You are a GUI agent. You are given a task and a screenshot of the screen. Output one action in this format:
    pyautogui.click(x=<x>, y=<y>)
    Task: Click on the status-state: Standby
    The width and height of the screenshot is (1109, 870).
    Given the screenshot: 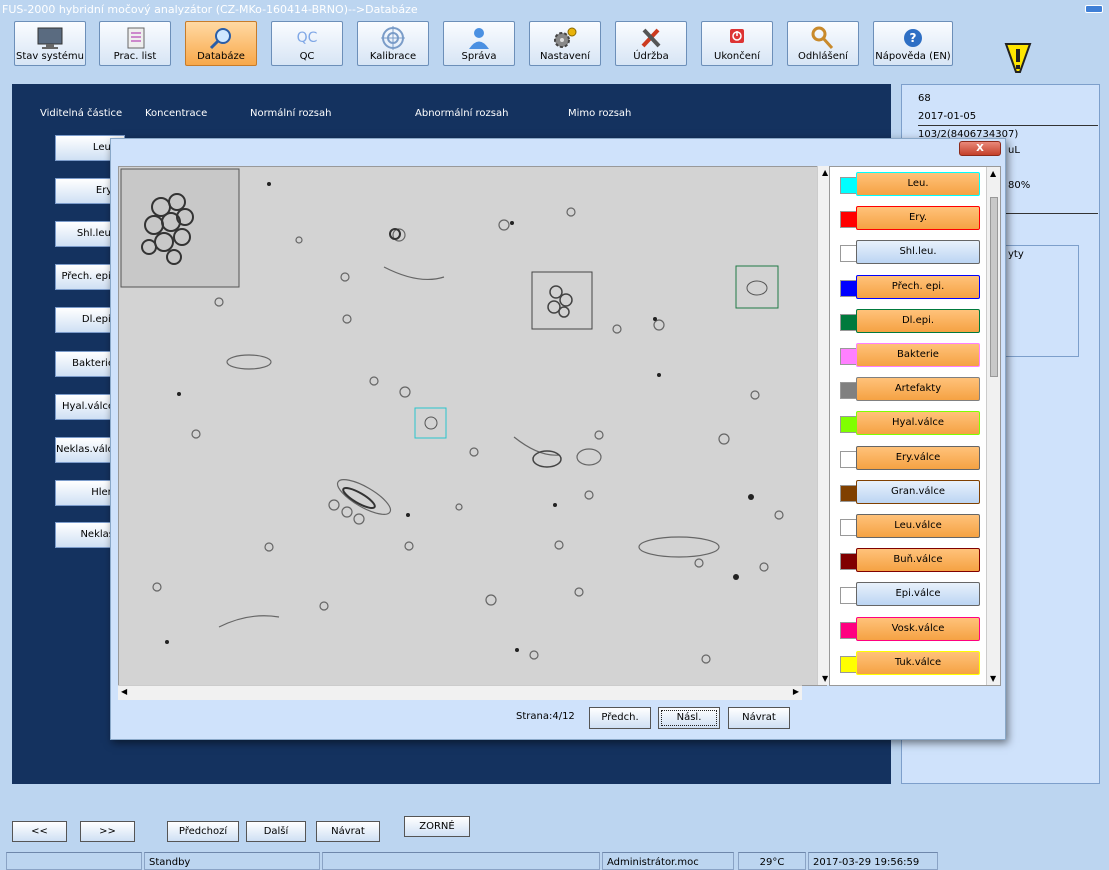 What is the action you would take?
    pyautogui.click(x=232, y=861)
    